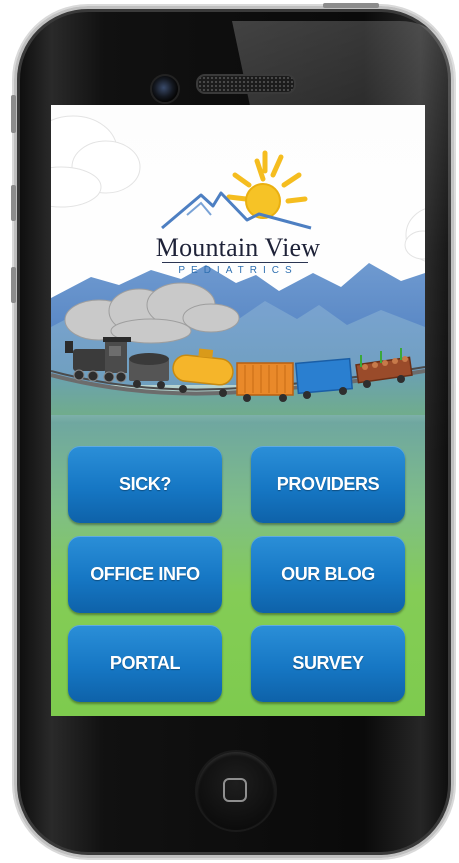 This screenshot has height=863, width=459. Describe the element at coordinates (235, 262) in the screenshot. I see `brand-divider` at that location.